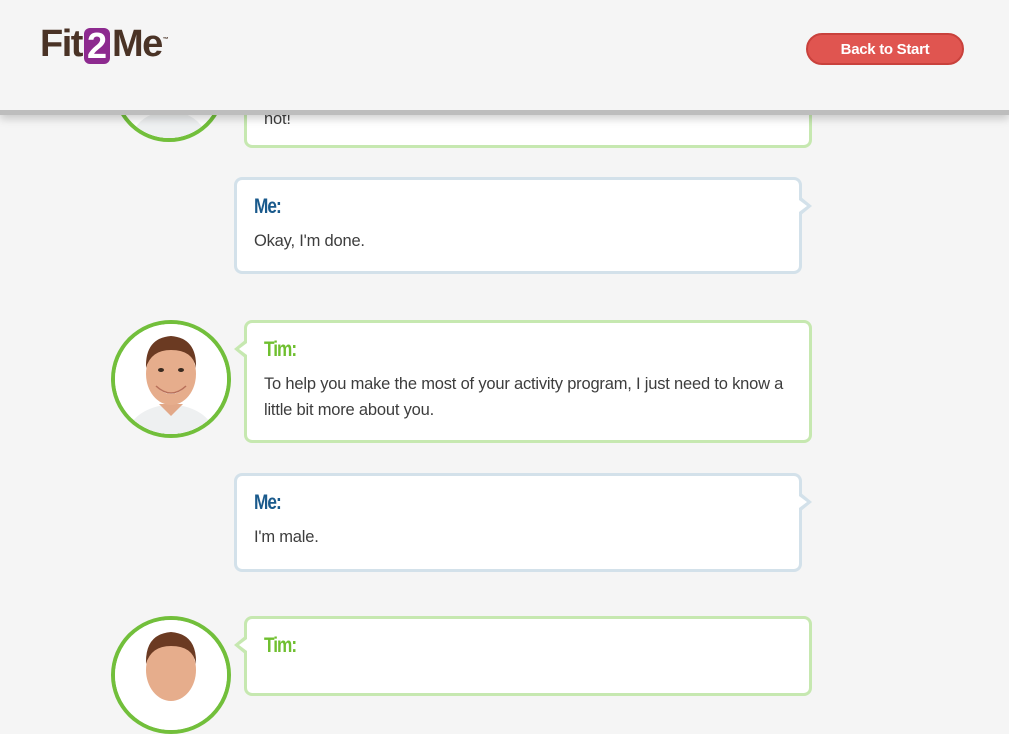 The image size is (1009, 734). I want to click on logo-text-two: 2, so click(96, 46).